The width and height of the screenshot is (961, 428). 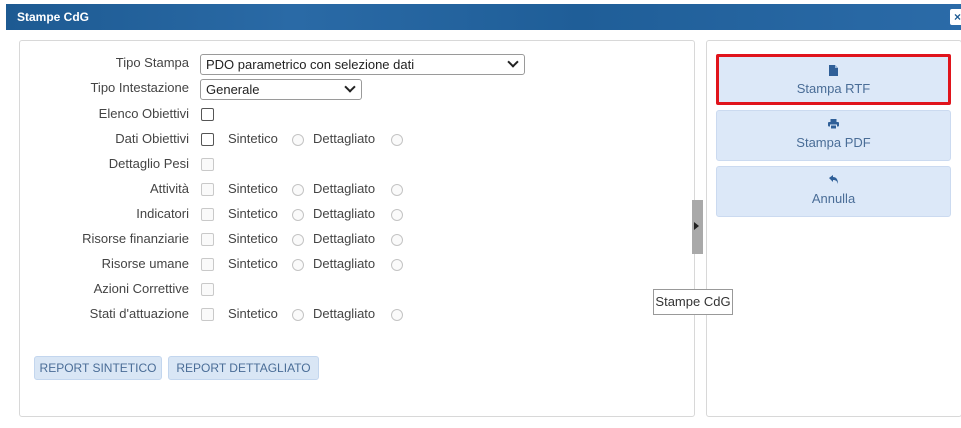 I want to click on dati-obiettivi-dettagliato-radio, so click(x=397, y=140).